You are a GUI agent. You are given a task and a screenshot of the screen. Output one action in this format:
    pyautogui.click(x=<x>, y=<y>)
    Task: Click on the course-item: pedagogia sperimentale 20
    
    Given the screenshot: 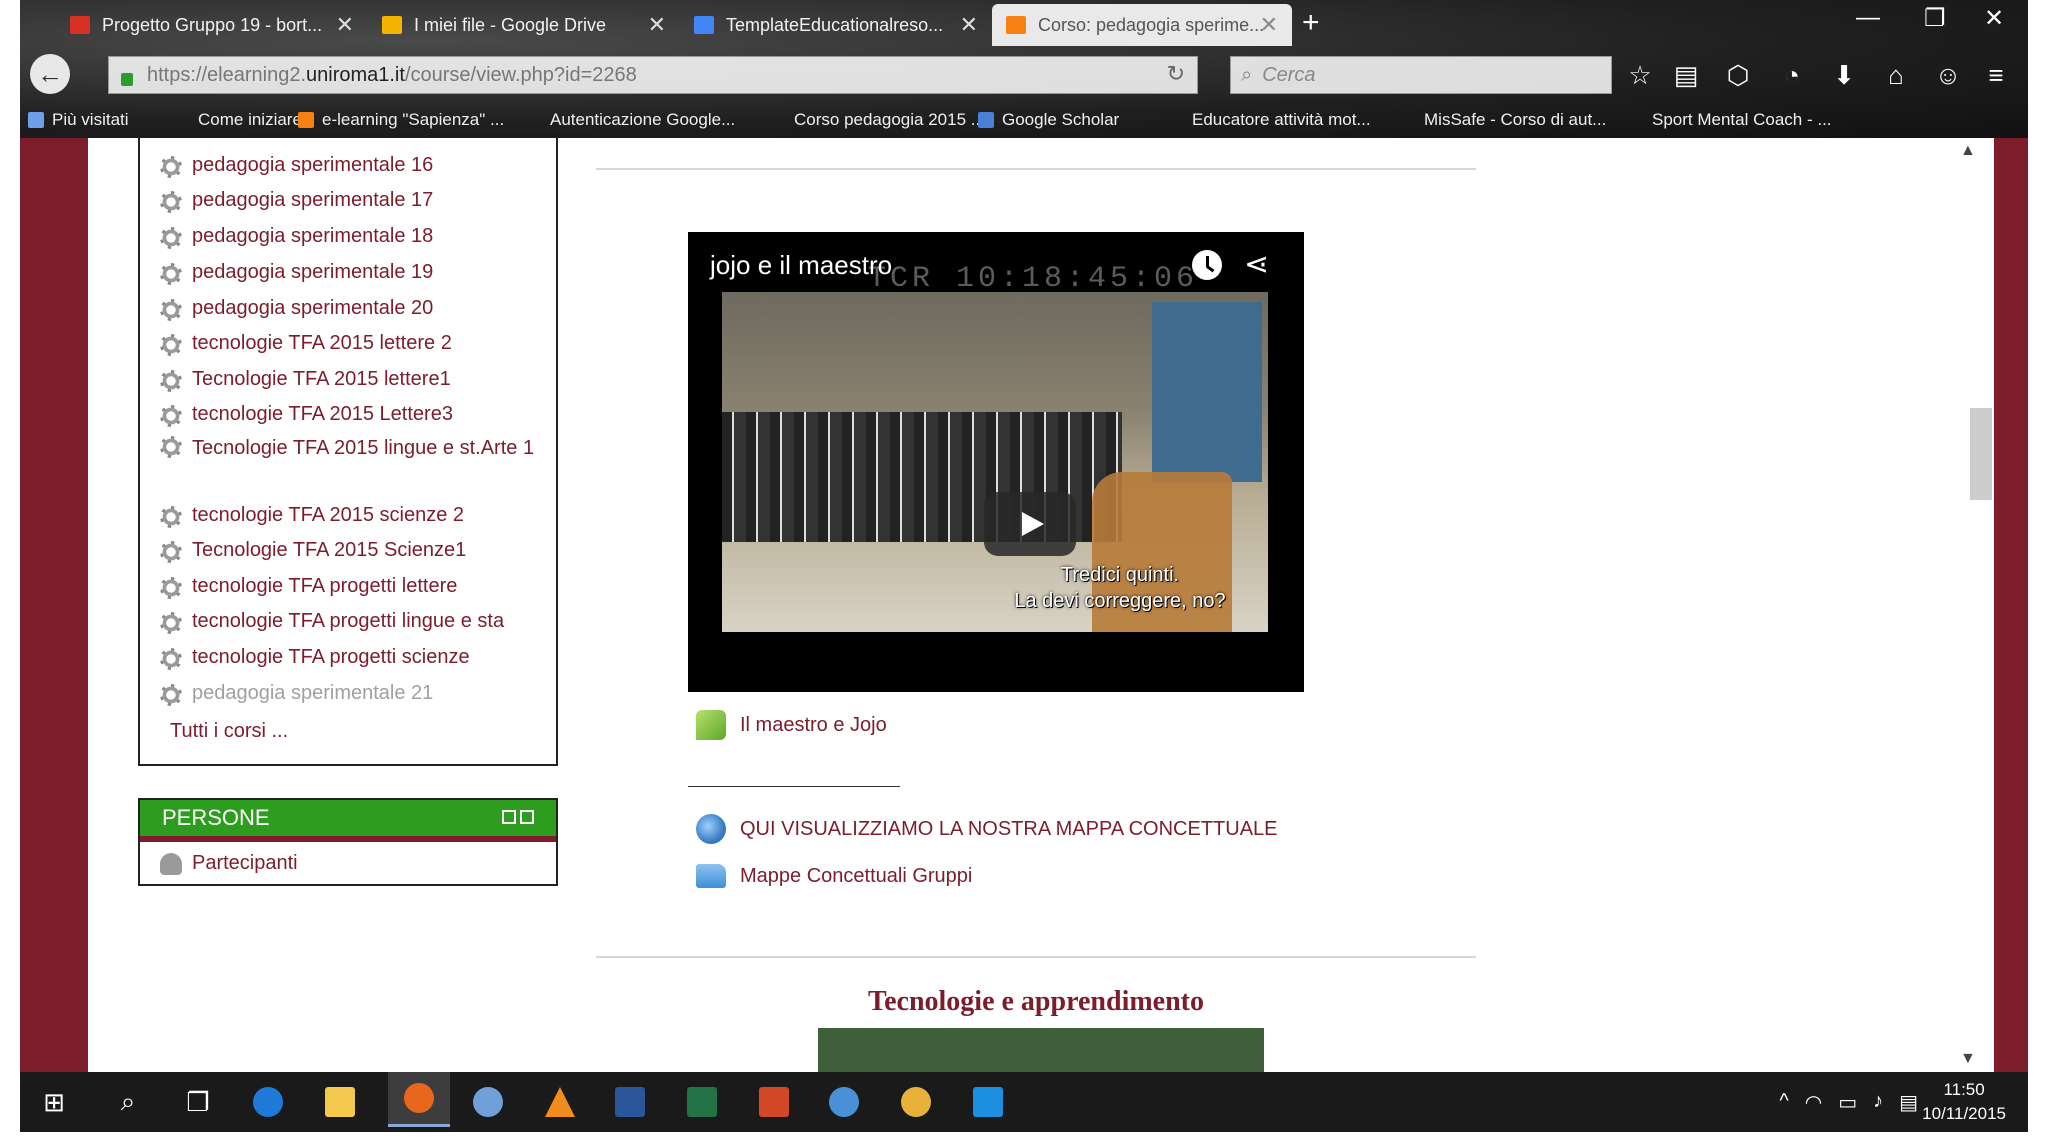 What is the action you would take?
    pyautogui.click(x=296, y=309)
    